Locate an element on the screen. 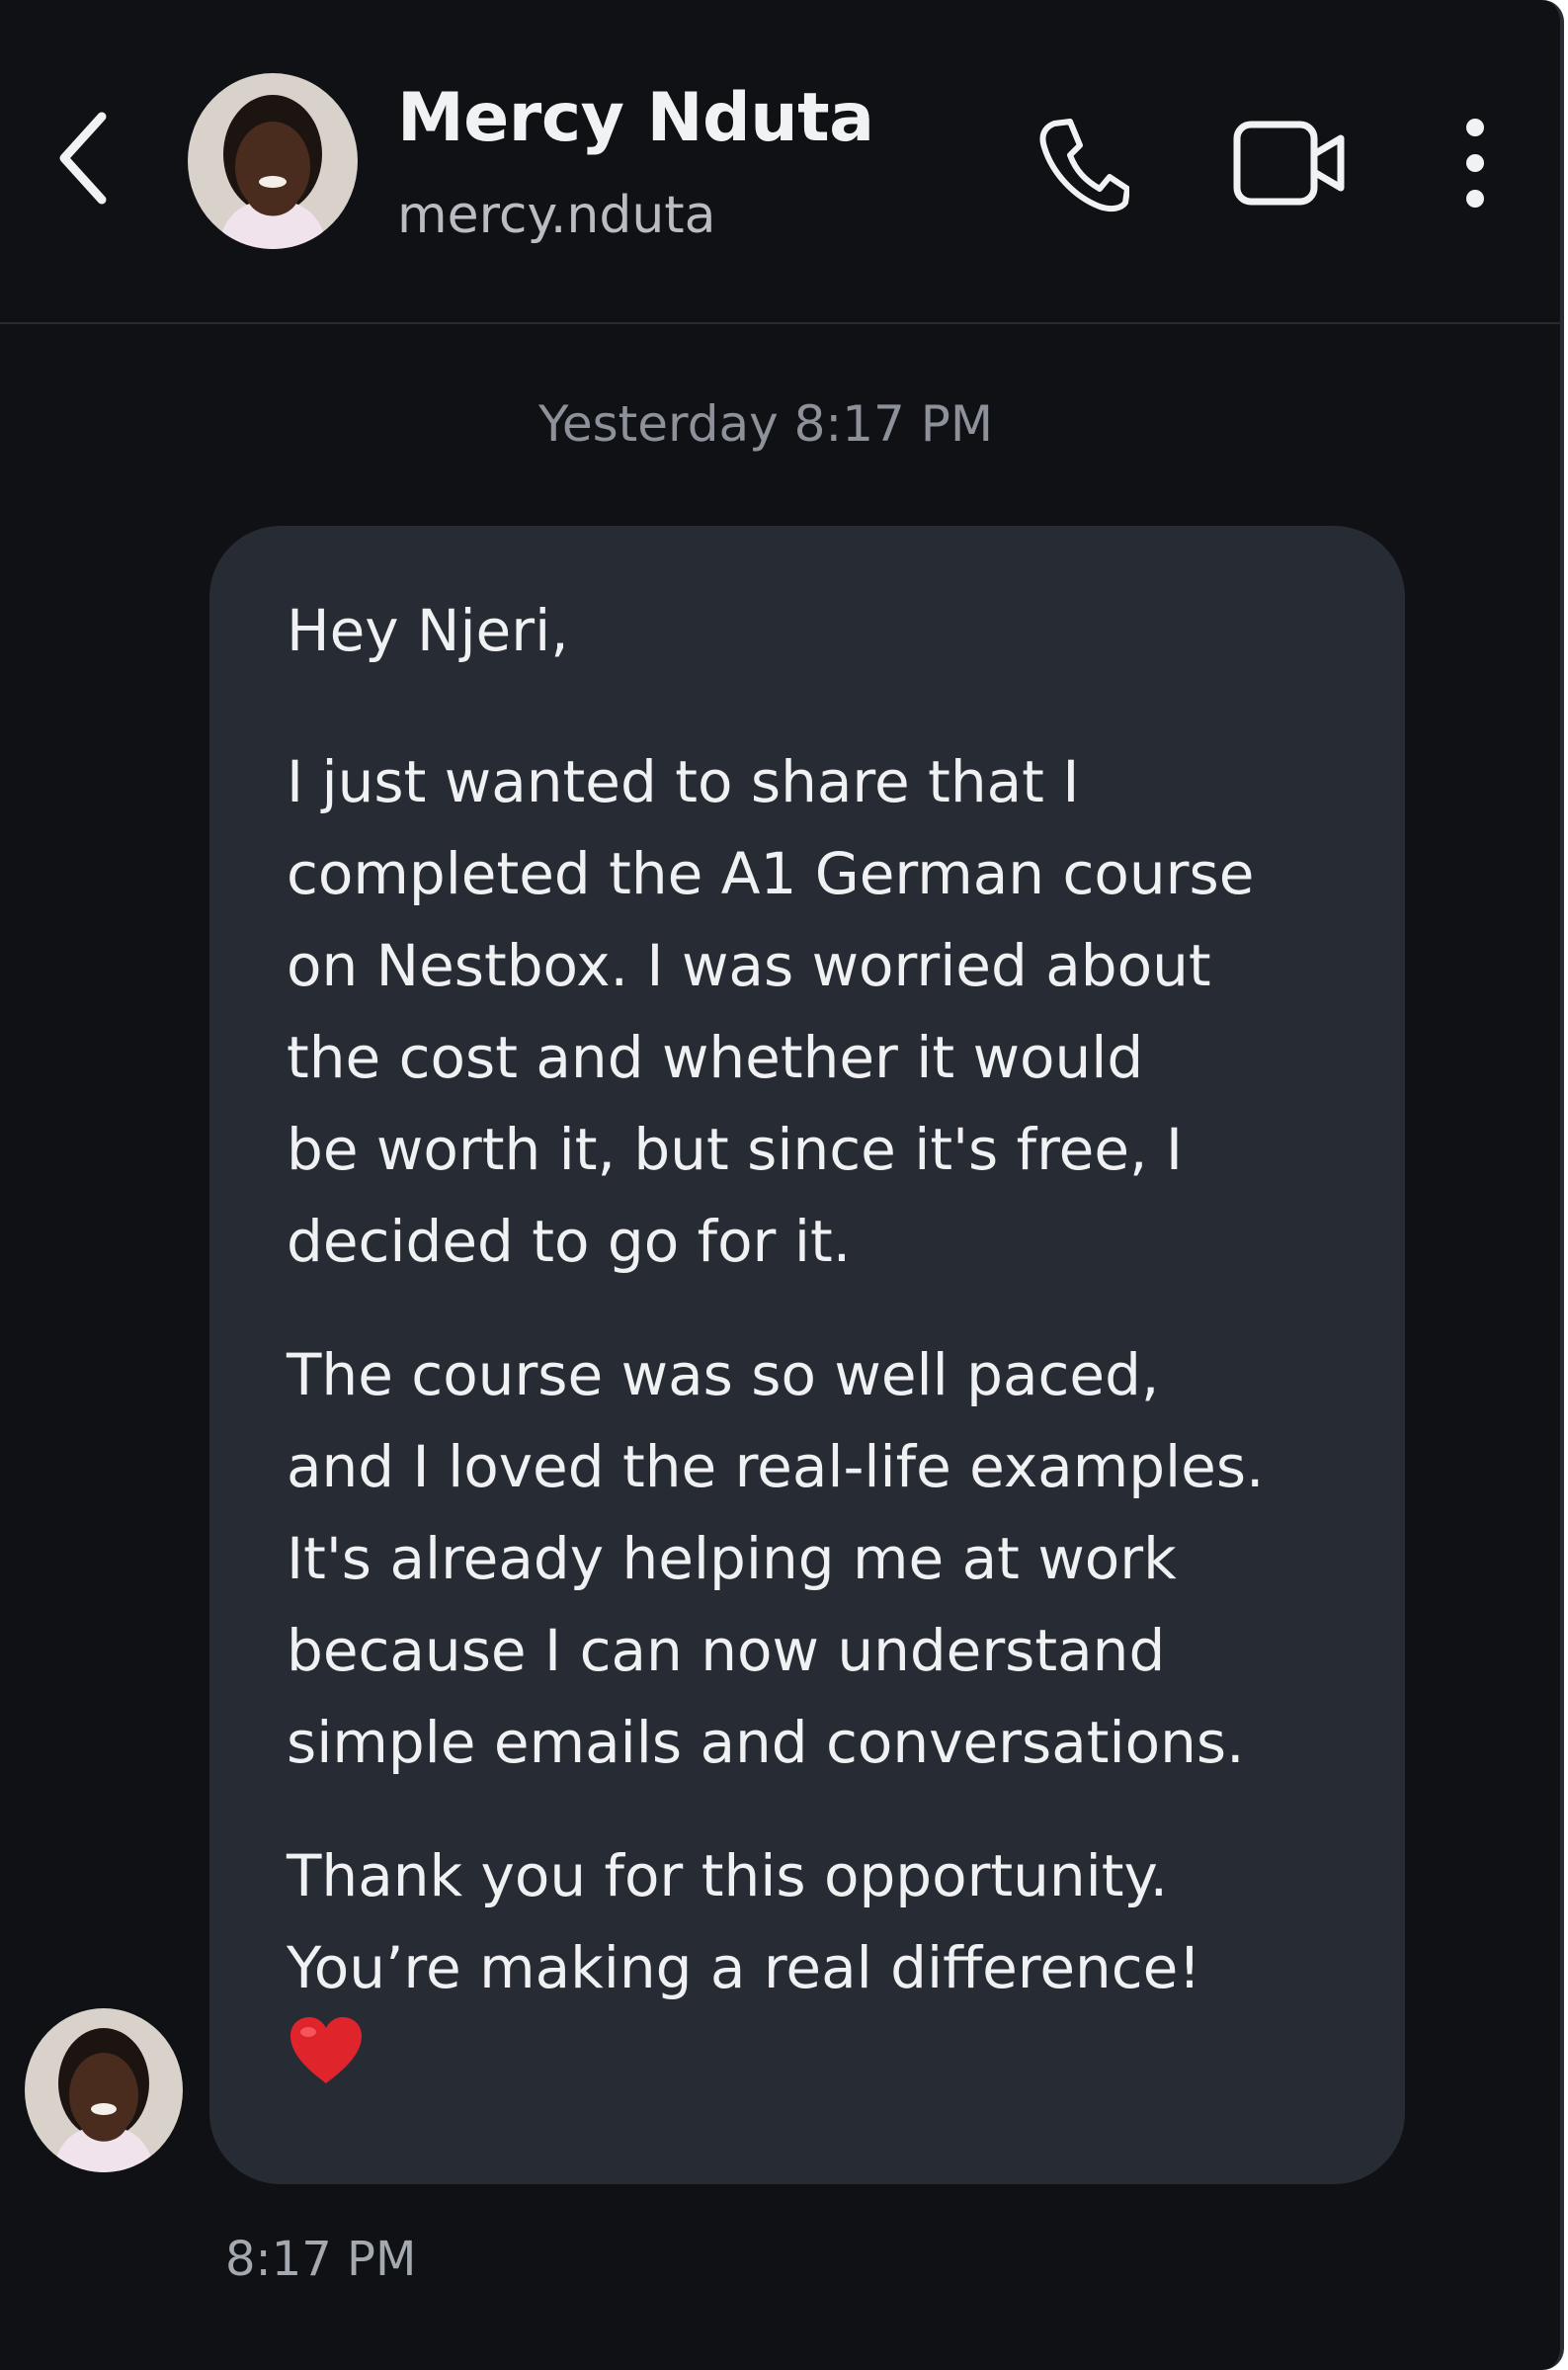 The height and width of the screenshot is (2370, 1568). contact-handle: mercy.nduta is located at coordinates (556, 215).